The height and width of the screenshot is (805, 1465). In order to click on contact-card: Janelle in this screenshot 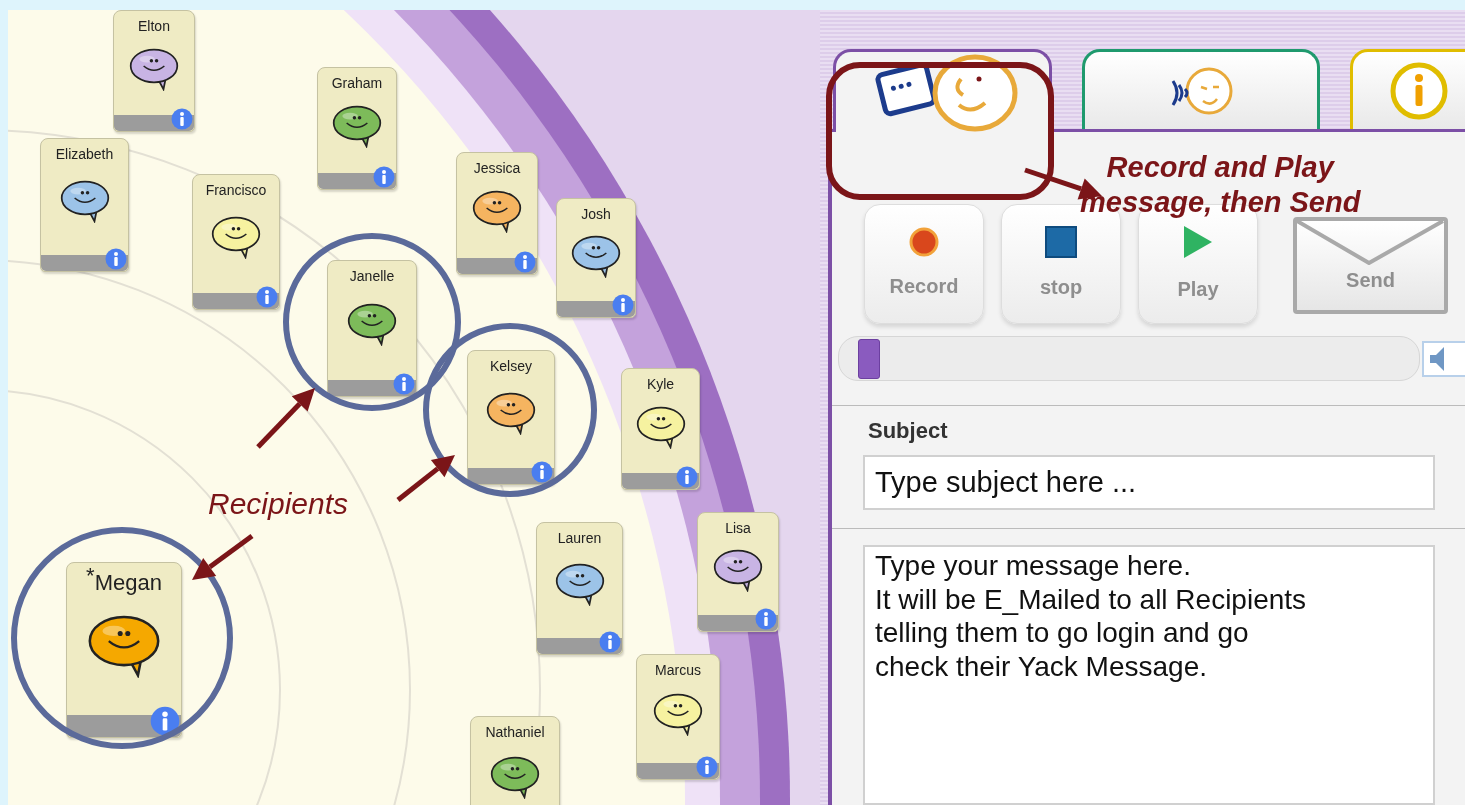, I will do `click(372, 328)`.